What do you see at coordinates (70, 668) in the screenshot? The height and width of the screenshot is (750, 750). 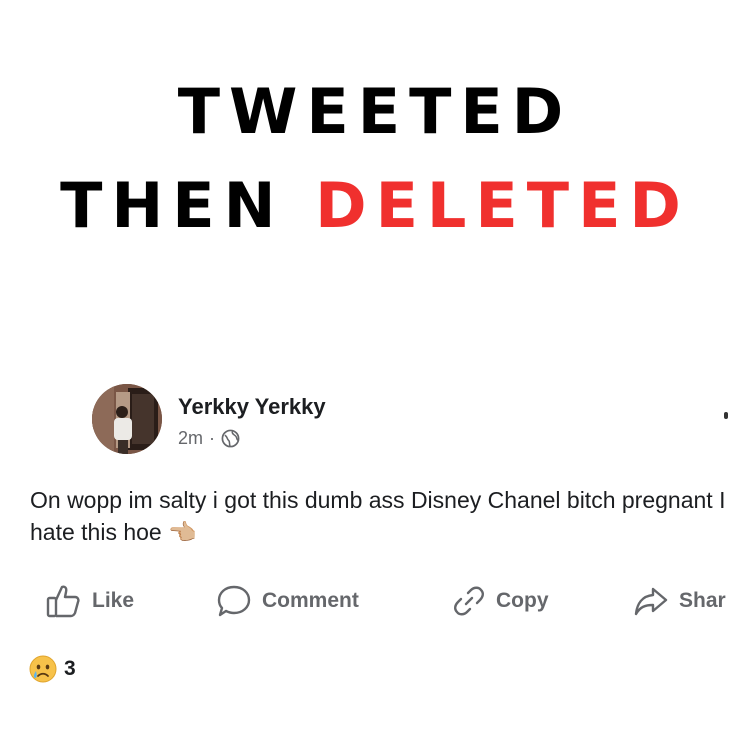 I see `reaction-count: 3` at bounding box center [70, 668].